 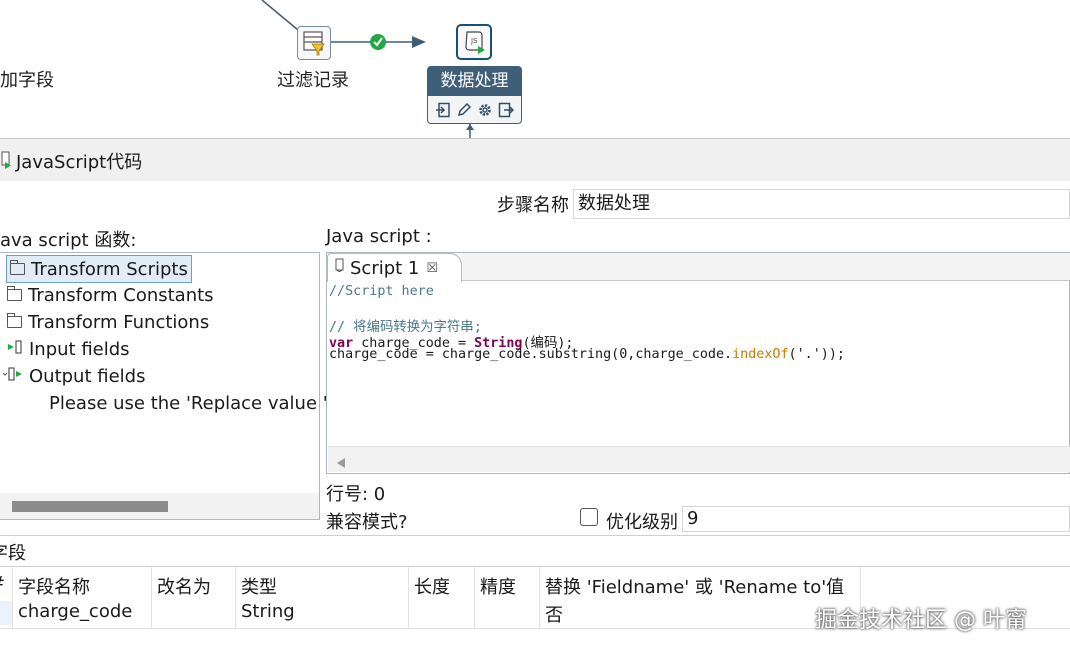 I want to click on compat-mode-label: 兼容模式?, so click(x=367, y=522).